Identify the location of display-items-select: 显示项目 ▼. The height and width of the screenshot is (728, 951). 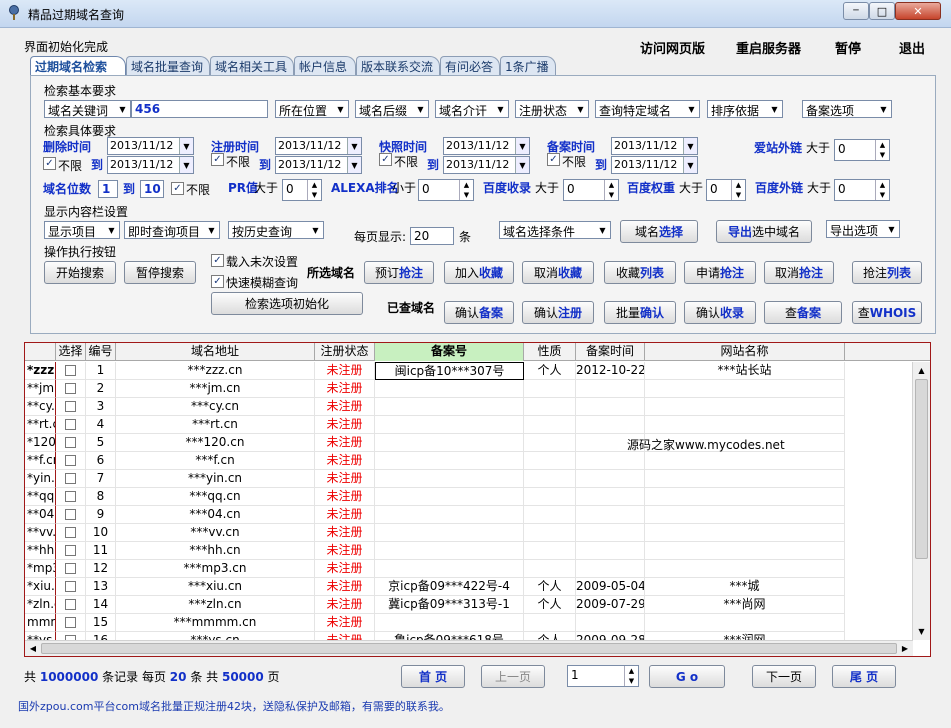
(82, 230).